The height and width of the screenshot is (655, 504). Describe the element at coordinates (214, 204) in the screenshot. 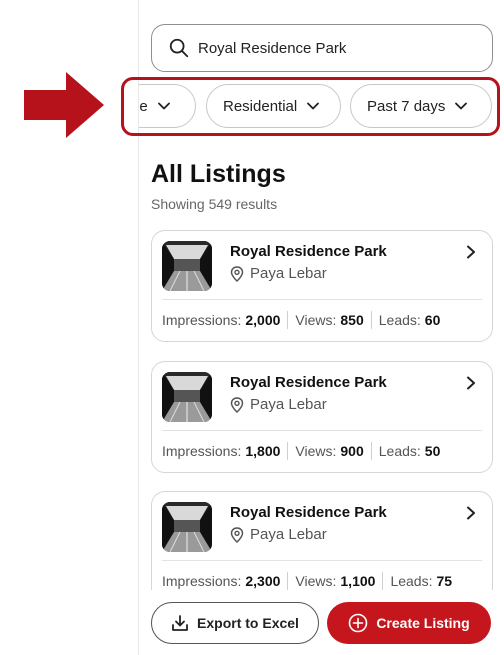

I see `results-count: Showing 549 results` at that location.